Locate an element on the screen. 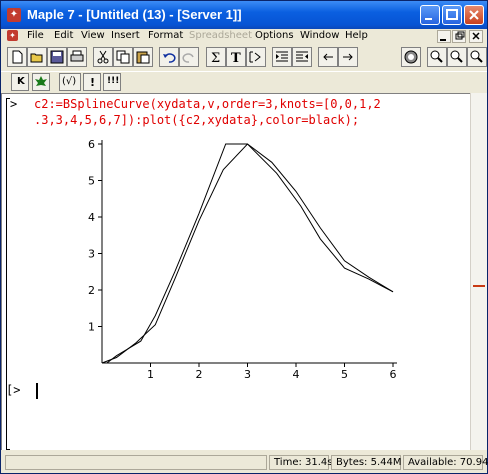 This screenshot has height=474, width=488. y-tick-label: 1 is located at coordinates (91, 327).